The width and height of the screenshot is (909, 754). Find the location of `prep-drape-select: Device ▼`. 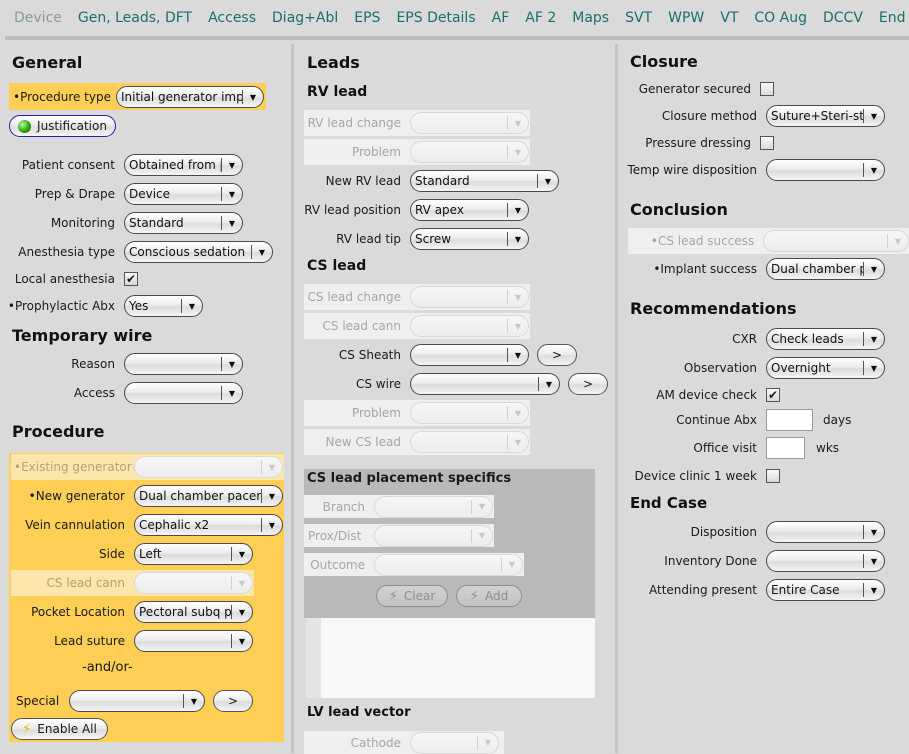

prep-drape-select: Device ▼ is located at coordinates (183, 194).